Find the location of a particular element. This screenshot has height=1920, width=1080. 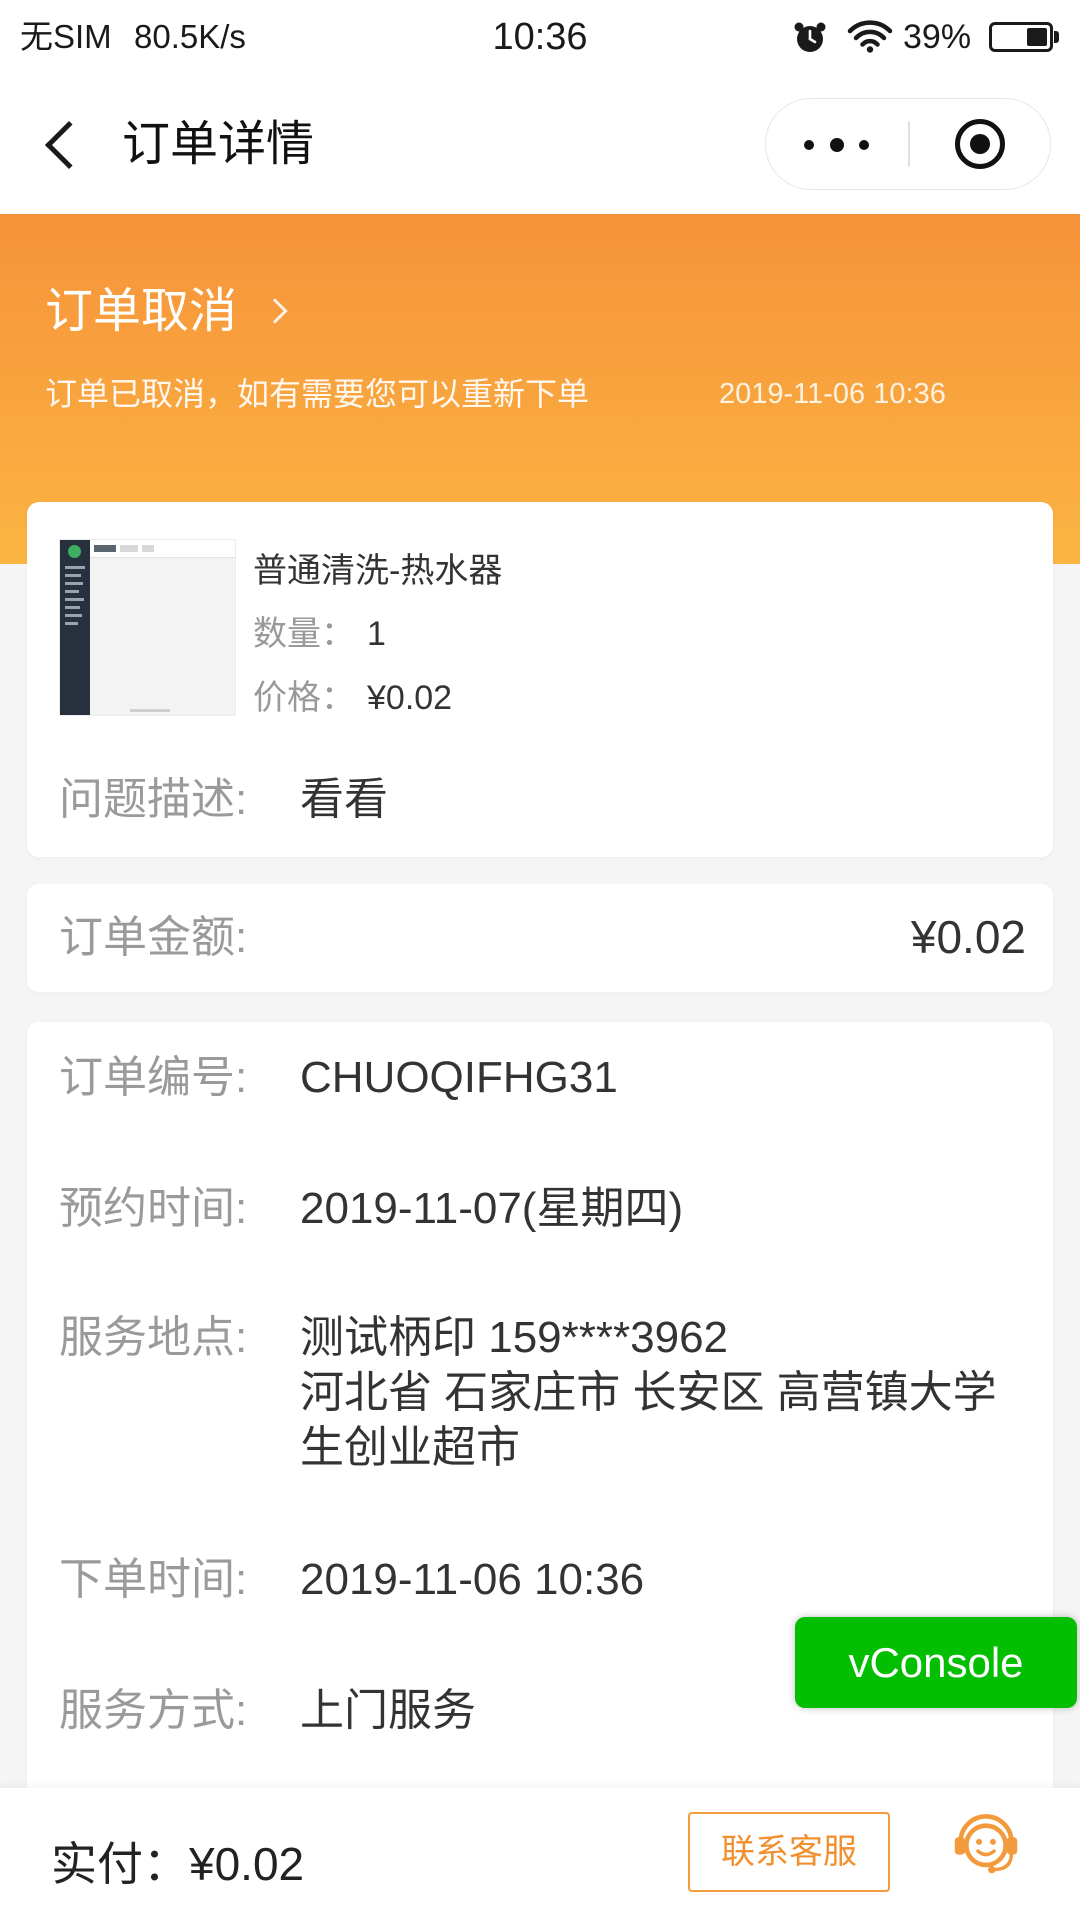

appointment-time-value: 2019-11-07(星期四) is located at coordinates (492, 1208).